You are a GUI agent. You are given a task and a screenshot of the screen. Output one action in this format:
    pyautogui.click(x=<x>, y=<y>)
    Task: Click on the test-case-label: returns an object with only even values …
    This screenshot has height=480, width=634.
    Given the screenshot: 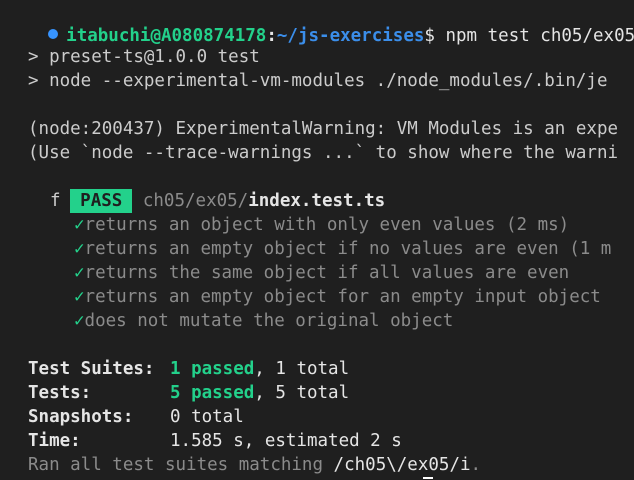 What is the action you would take?
    pyautogui.click(x=327, y=225)
    